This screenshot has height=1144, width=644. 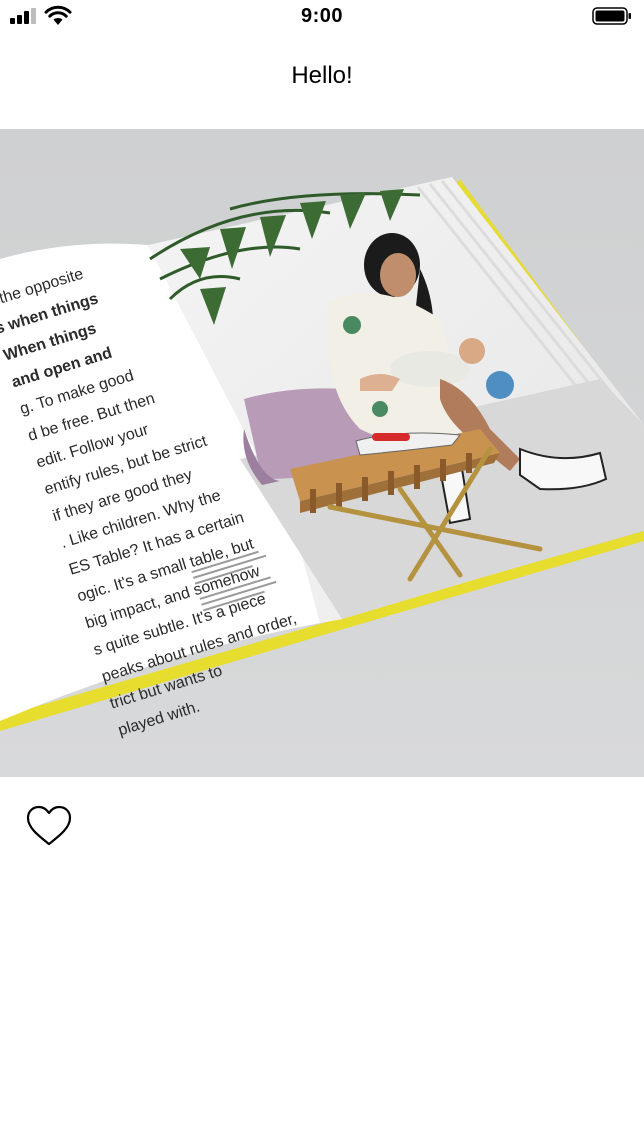 I want to click on status-bar: 9:00, so click(x=322, y=17).